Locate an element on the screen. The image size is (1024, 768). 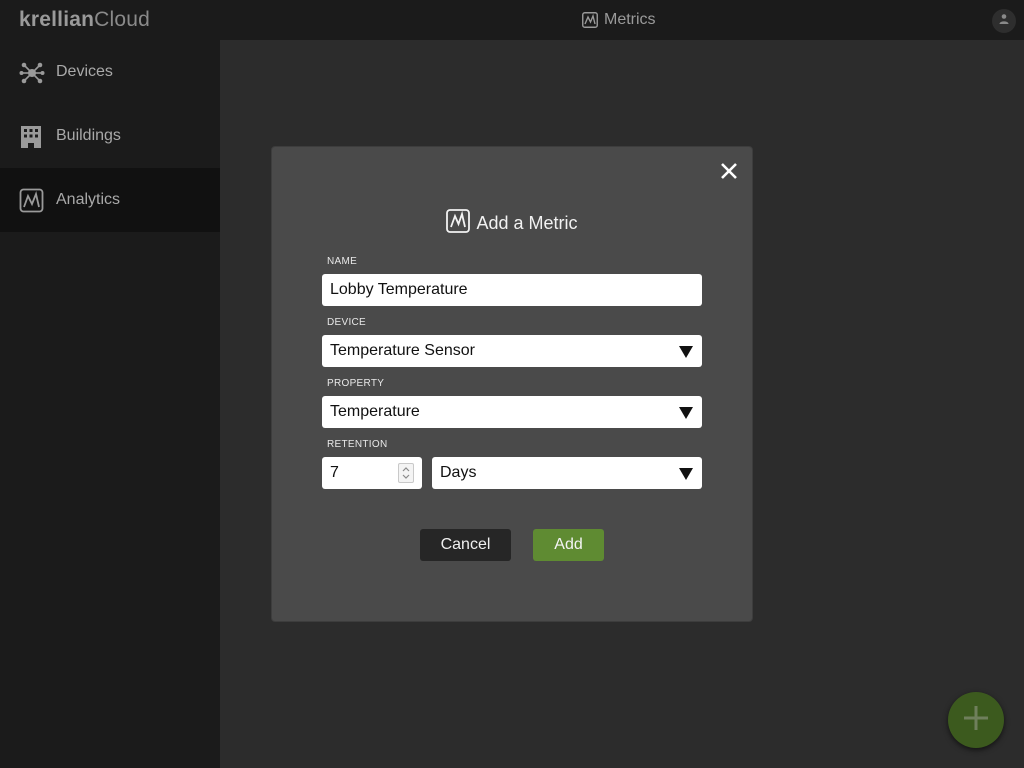
plus-icon is located at coordinates (976, 720).